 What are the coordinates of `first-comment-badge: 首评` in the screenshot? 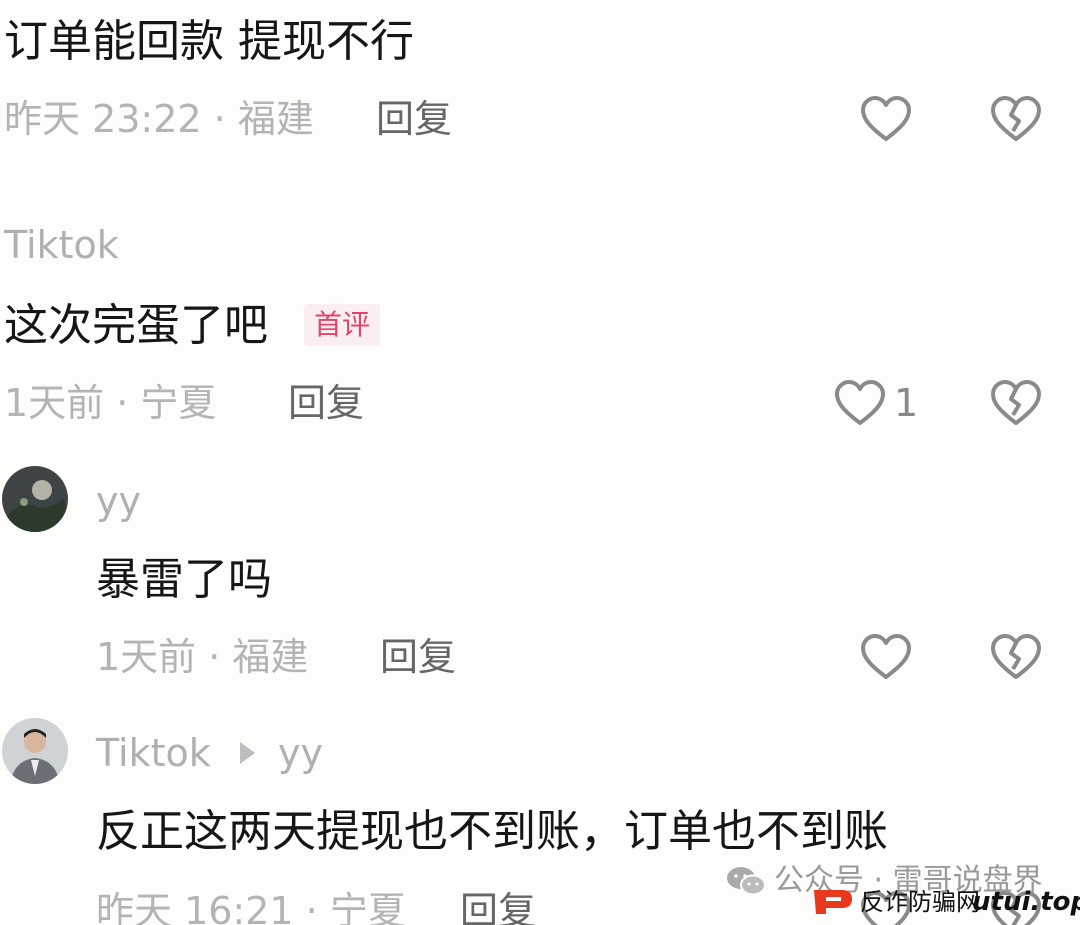 It's located at (342, 325).